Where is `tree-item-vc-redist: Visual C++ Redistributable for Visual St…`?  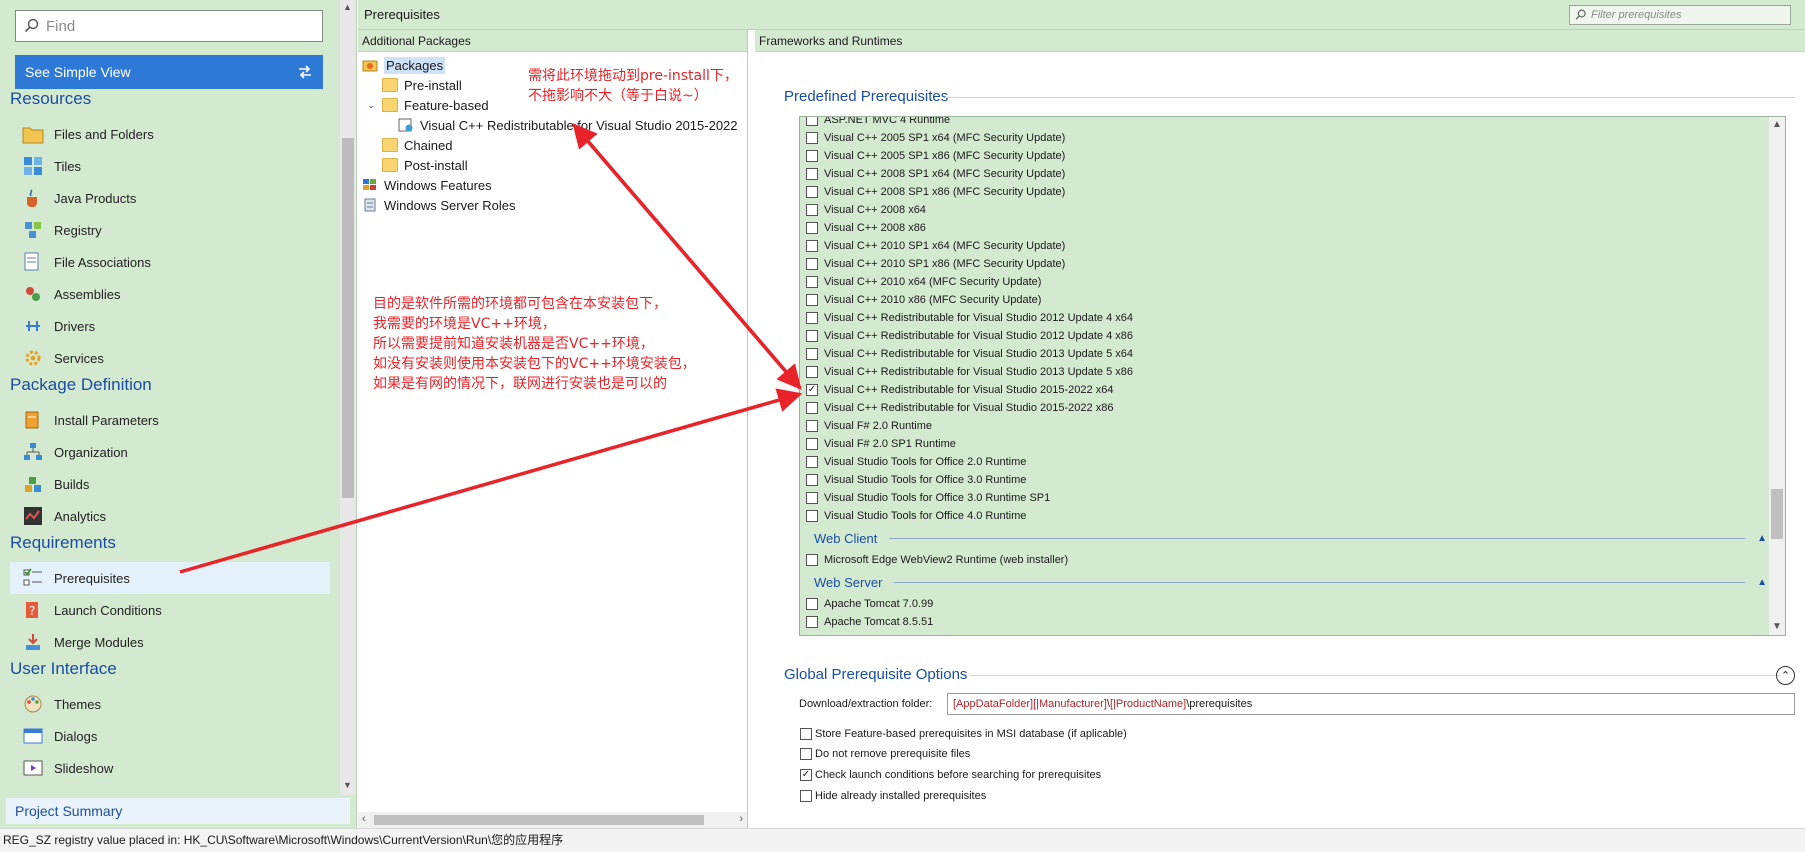
tree-item-vc-redist: Visual C++ Redistributable for Visual St… is located at coordinates (552, 125).